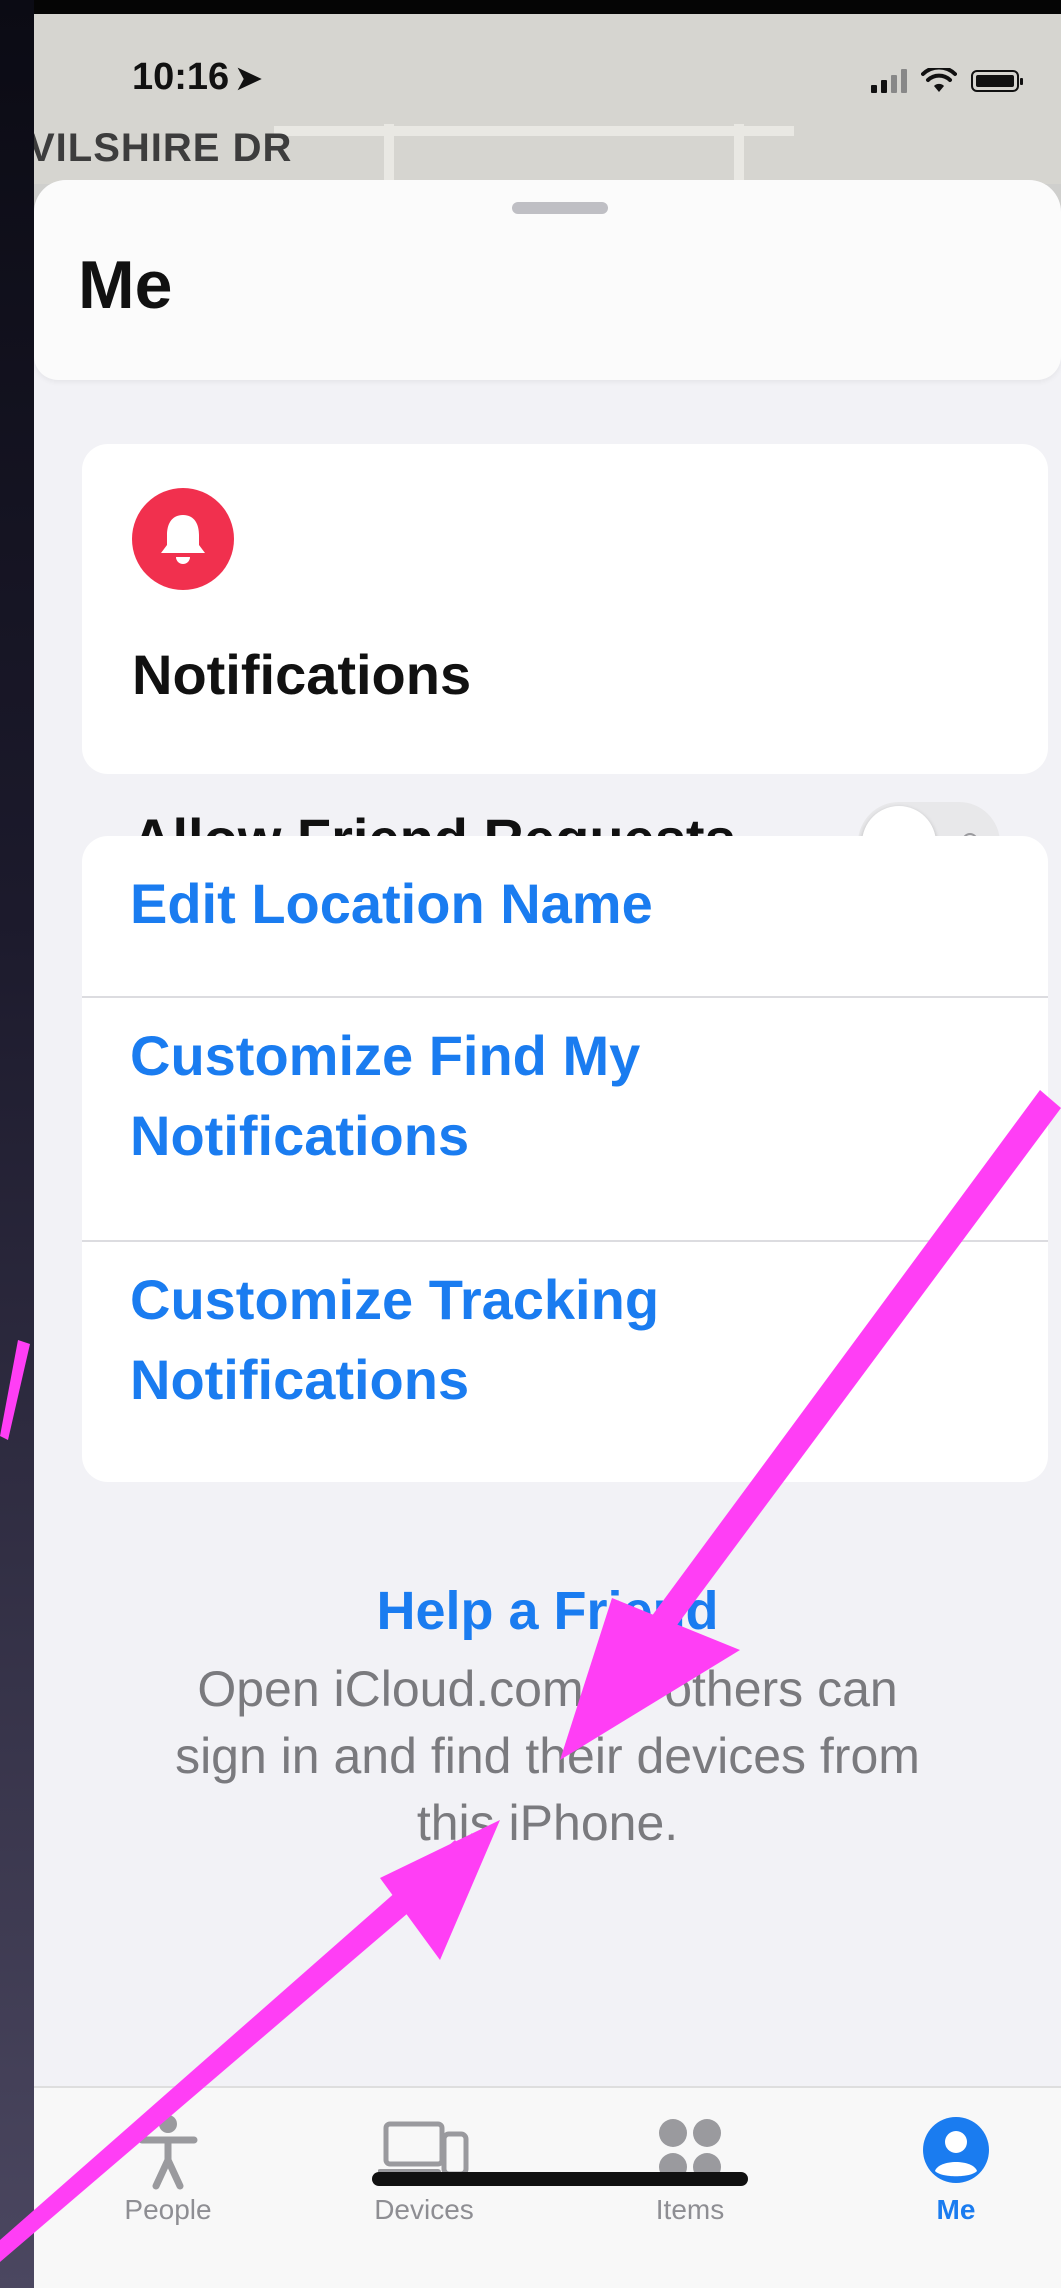 The height and width of the screenshot is (2288, 1061). What do you see at coordinates (690, 2209) in the screenshot?
I see `tab-items-label: Items` at bounding box center [690, 2209].